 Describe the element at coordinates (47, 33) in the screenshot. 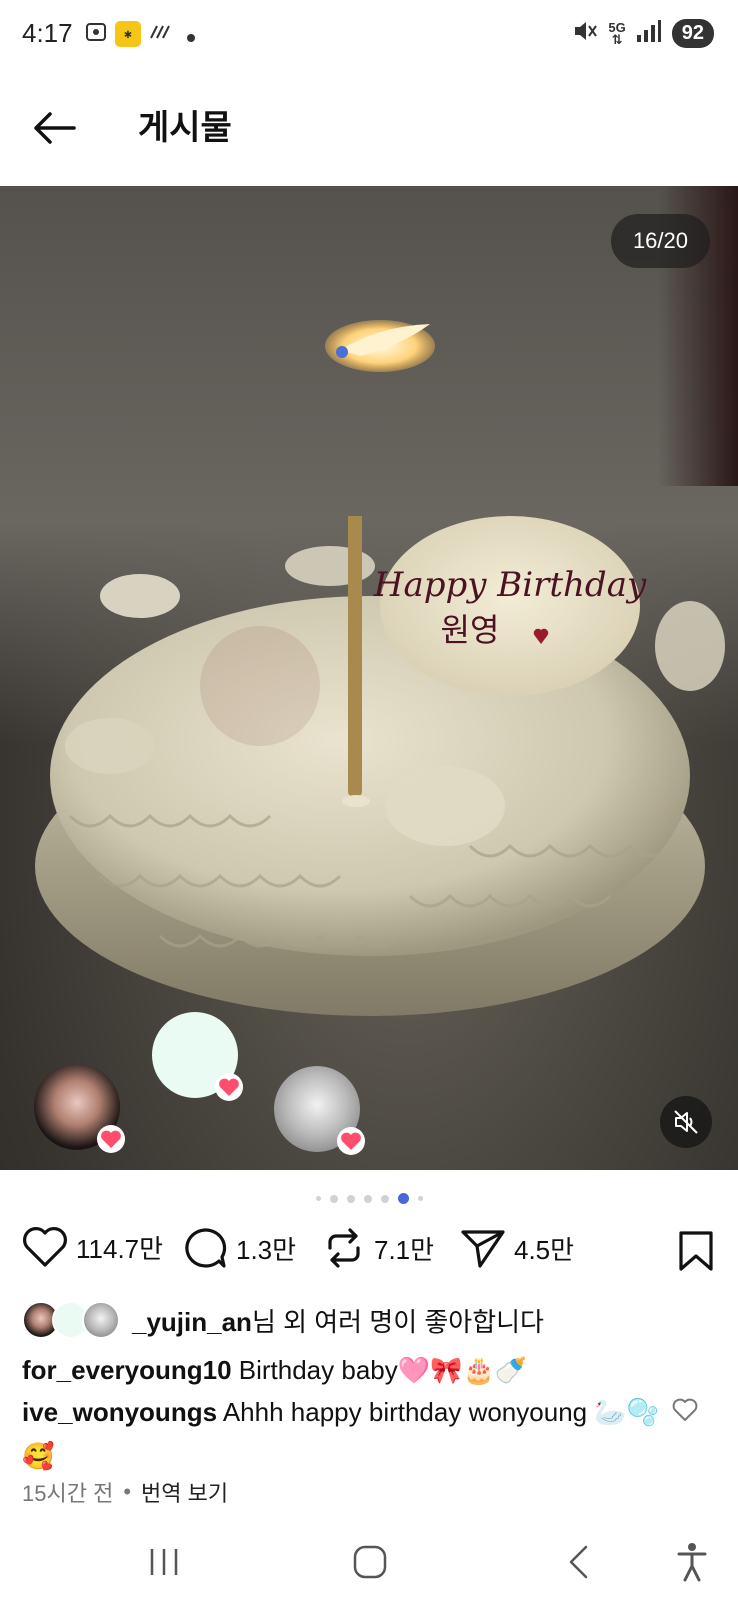

I see `status-time: 4:17` at that location.